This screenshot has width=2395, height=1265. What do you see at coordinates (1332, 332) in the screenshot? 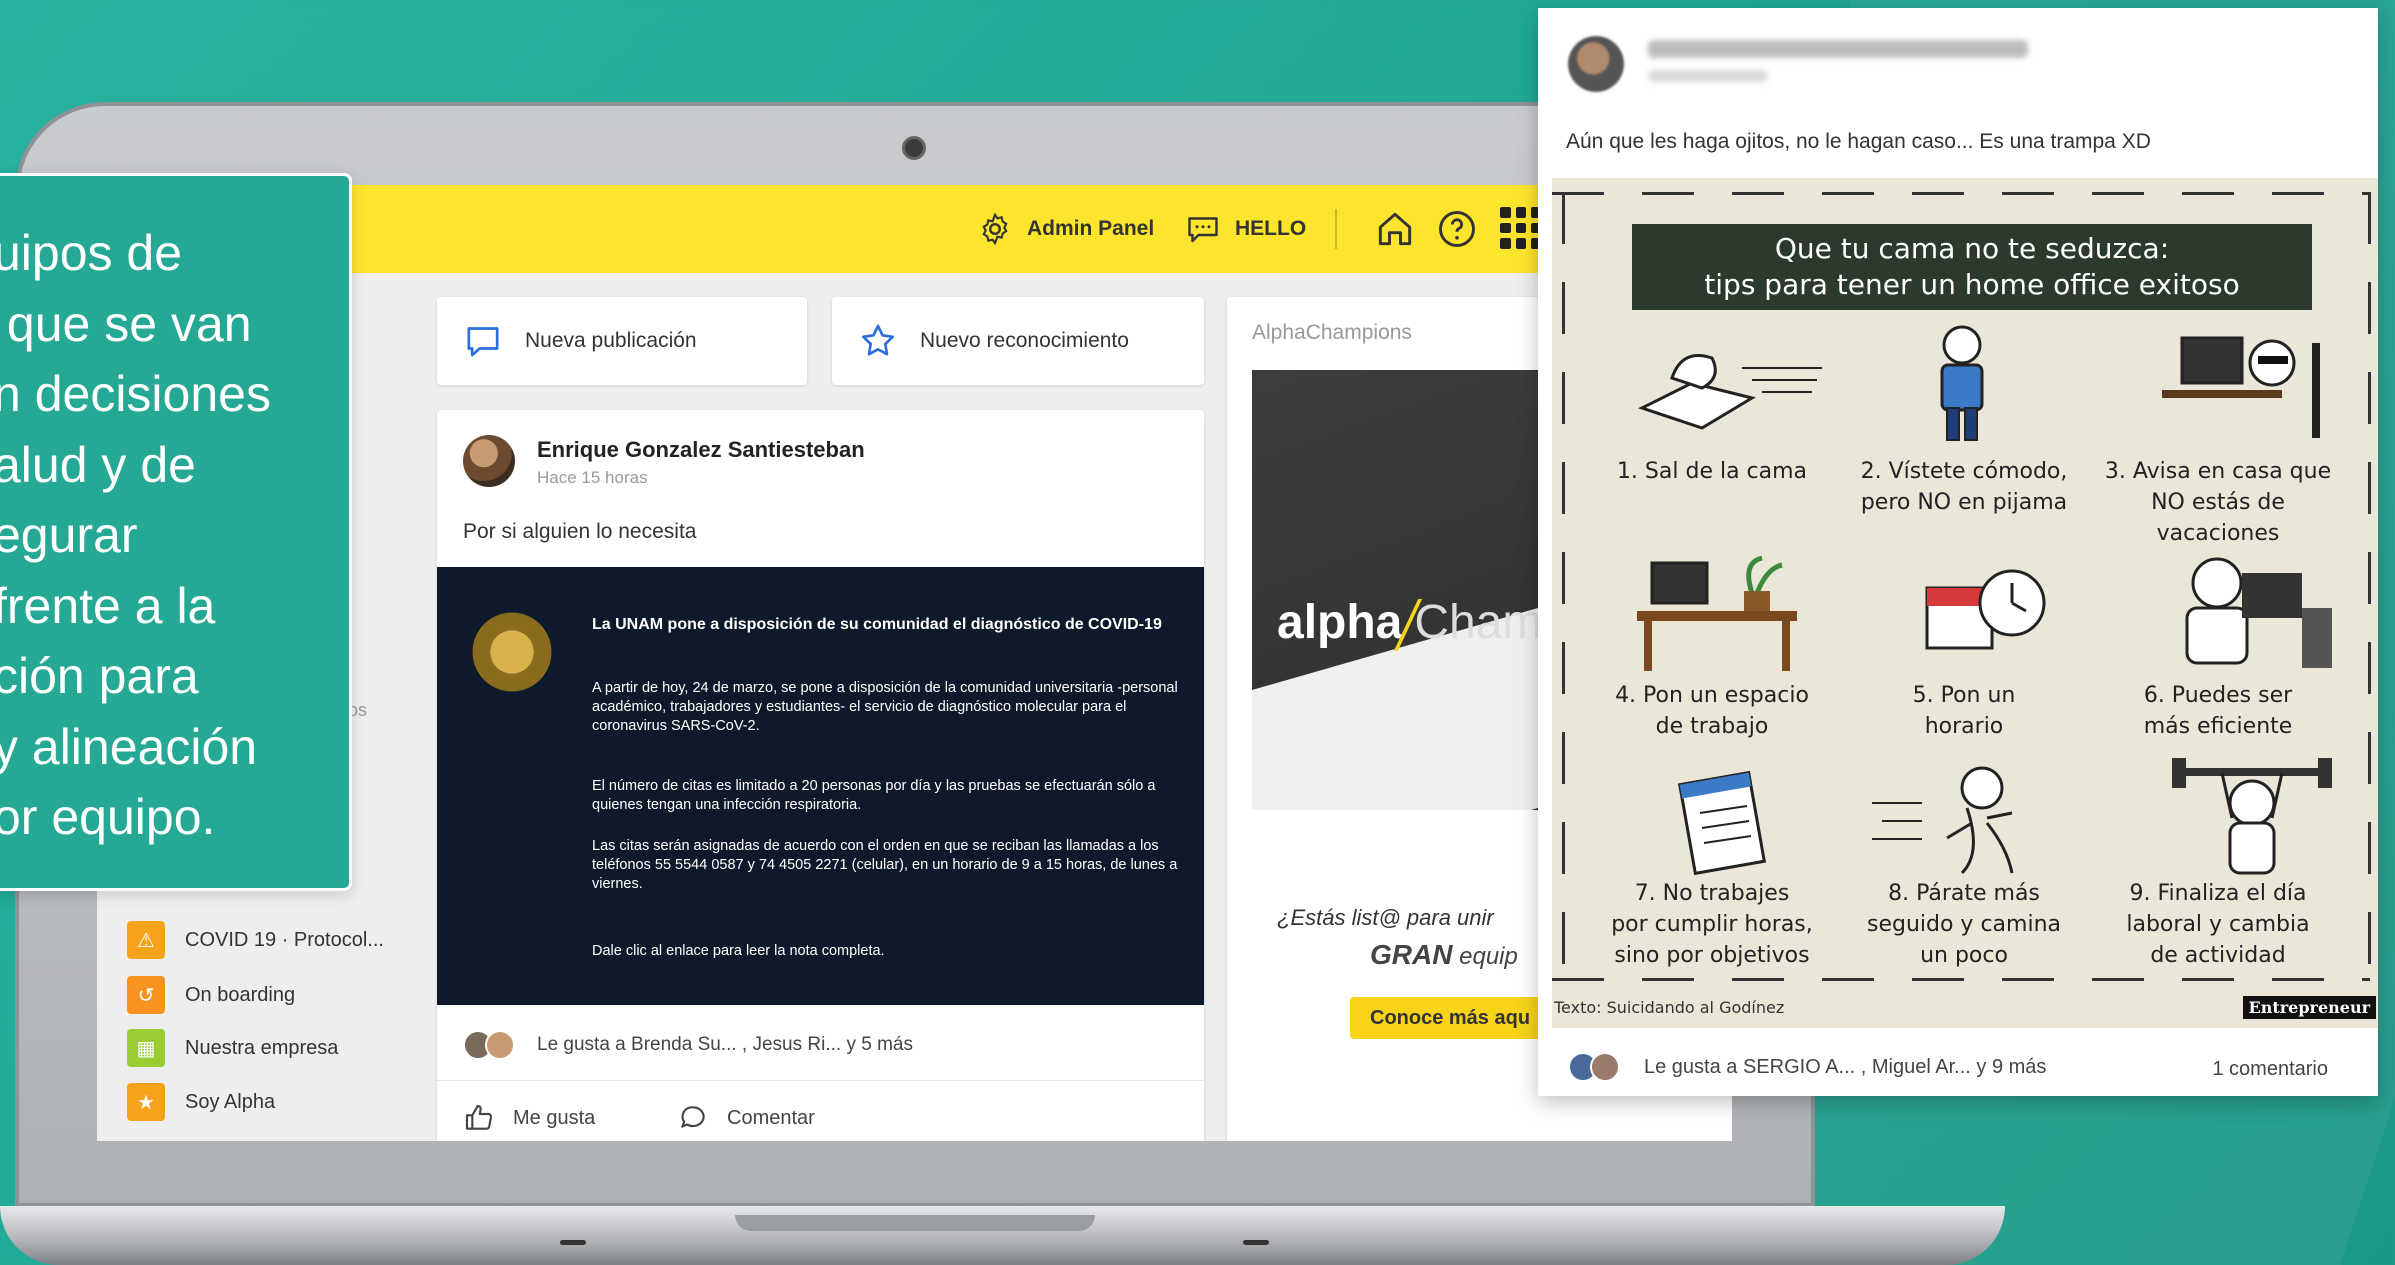
I see `card-title: AlphaChampions` at bounding box center [1332, 332].